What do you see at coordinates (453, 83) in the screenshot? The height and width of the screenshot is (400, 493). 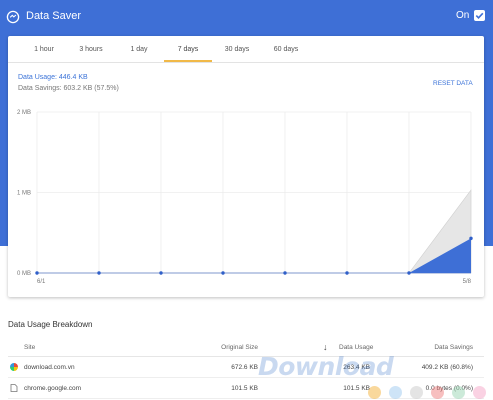 I see `reset-data-button: RESET DATA` at bounding box center [453, 83].